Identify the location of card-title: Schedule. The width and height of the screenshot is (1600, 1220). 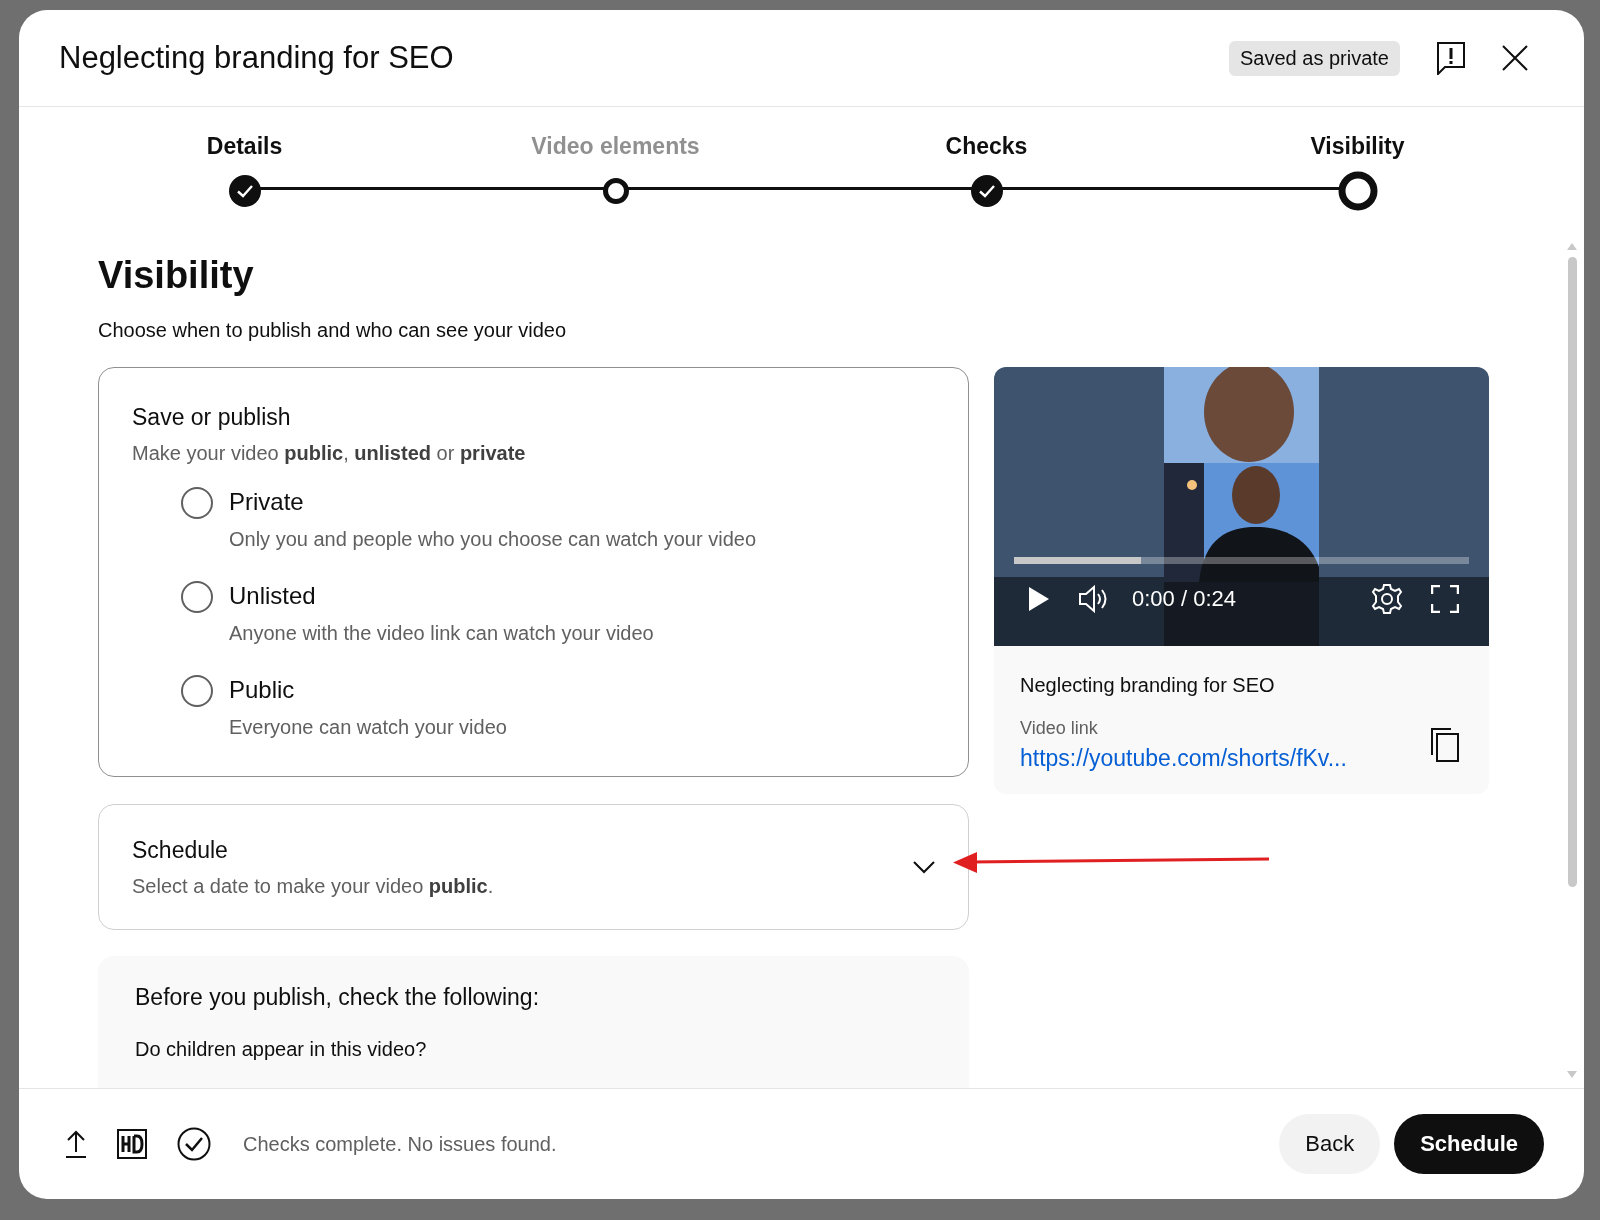
(180, 850).